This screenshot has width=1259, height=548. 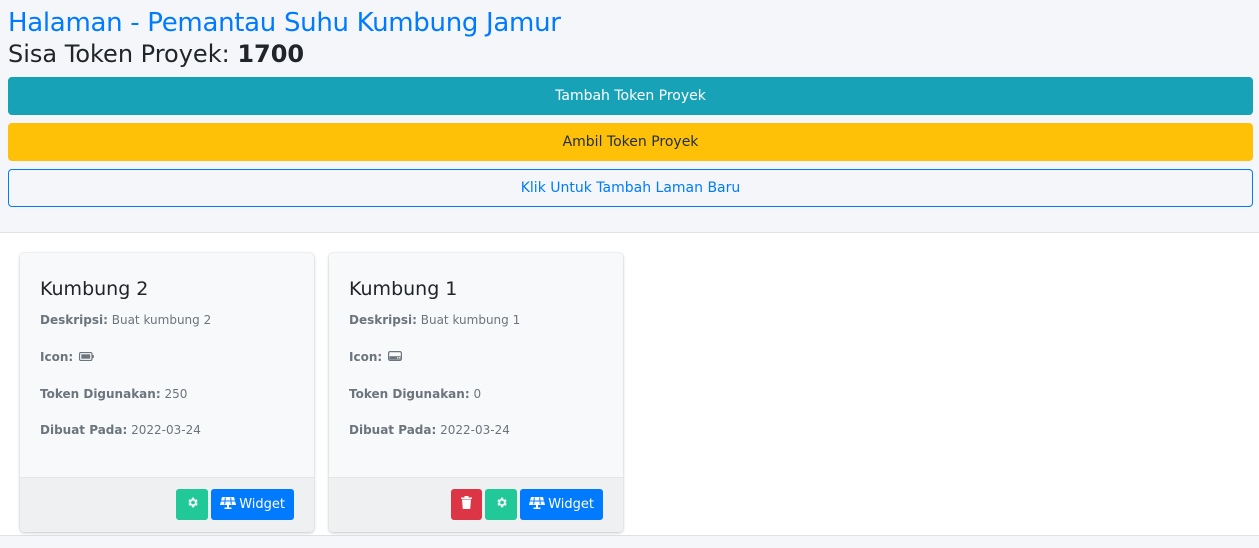 What do you see at coordinates (470, 320) in the screenshot?
I see `description-value: Buat kumbung 1` at bounding box center [470, 320].